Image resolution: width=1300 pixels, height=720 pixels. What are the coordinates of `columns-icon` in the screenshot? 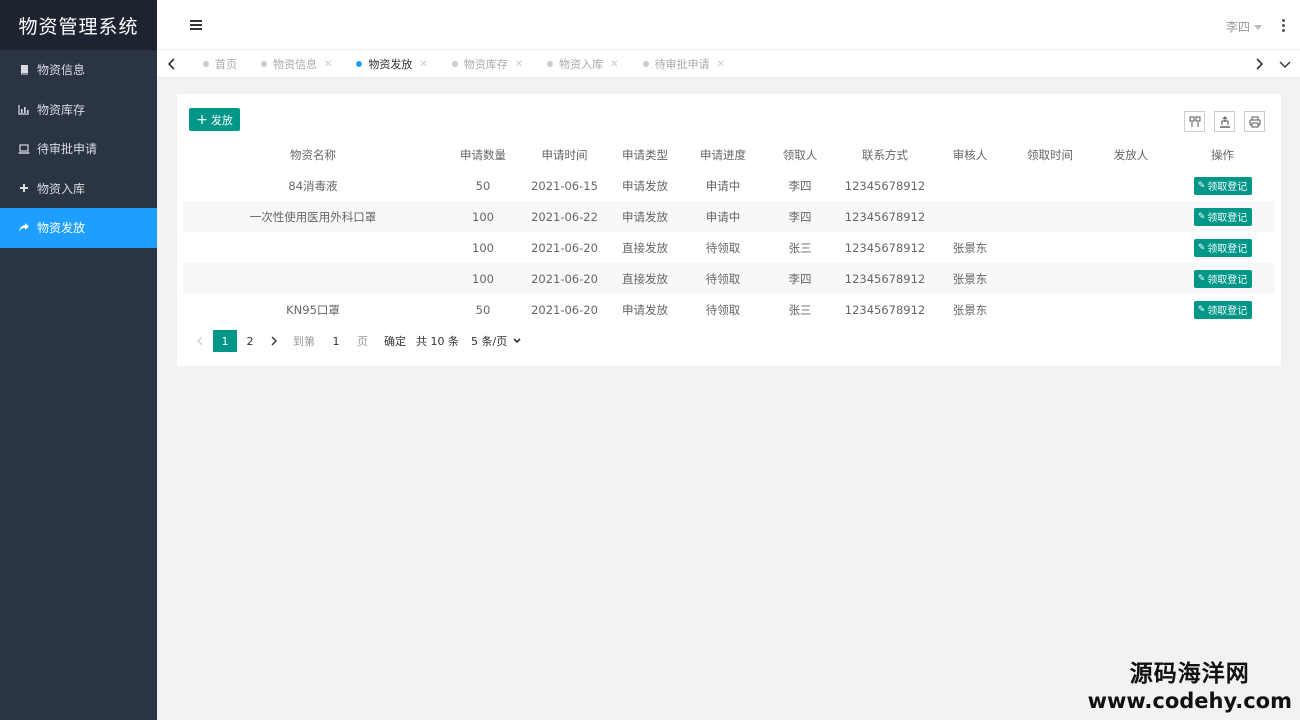 It's located at (1194, 121).